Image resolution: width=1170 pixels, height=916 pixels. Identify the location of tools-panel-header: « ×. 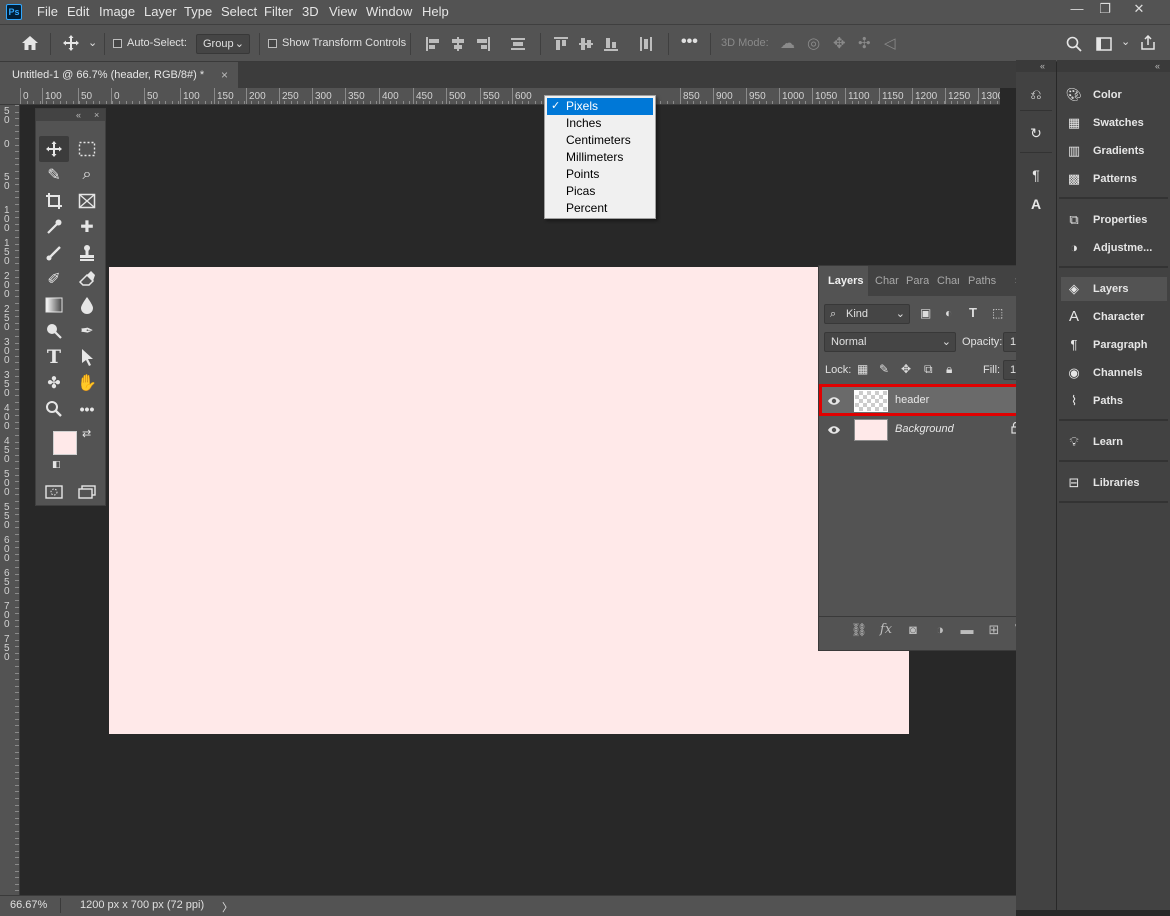
(70, 115).